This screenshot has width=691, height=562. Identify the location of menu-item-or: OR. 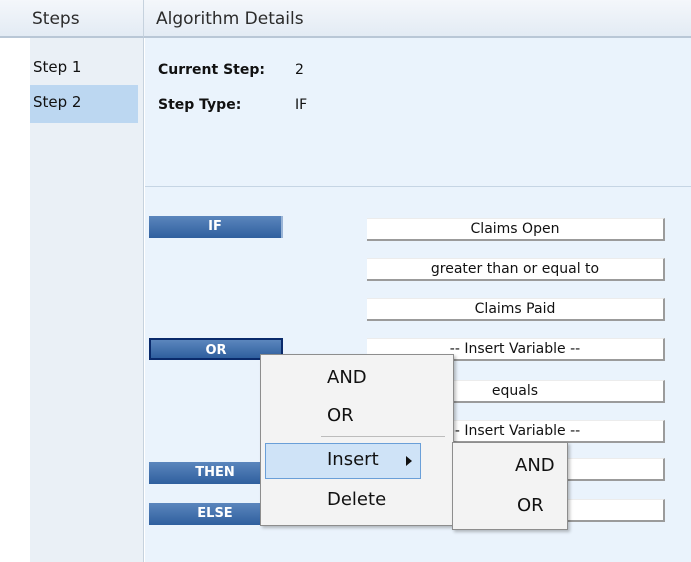
(340, 415).